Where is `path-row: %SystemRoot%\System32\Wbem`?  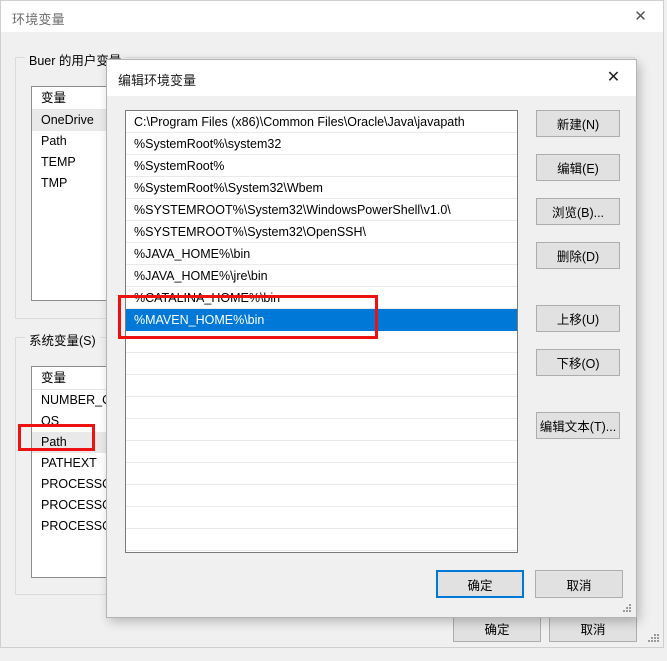 path-row: %SystemRoot%\System32\Wbem is located at coordinates (321, 188).